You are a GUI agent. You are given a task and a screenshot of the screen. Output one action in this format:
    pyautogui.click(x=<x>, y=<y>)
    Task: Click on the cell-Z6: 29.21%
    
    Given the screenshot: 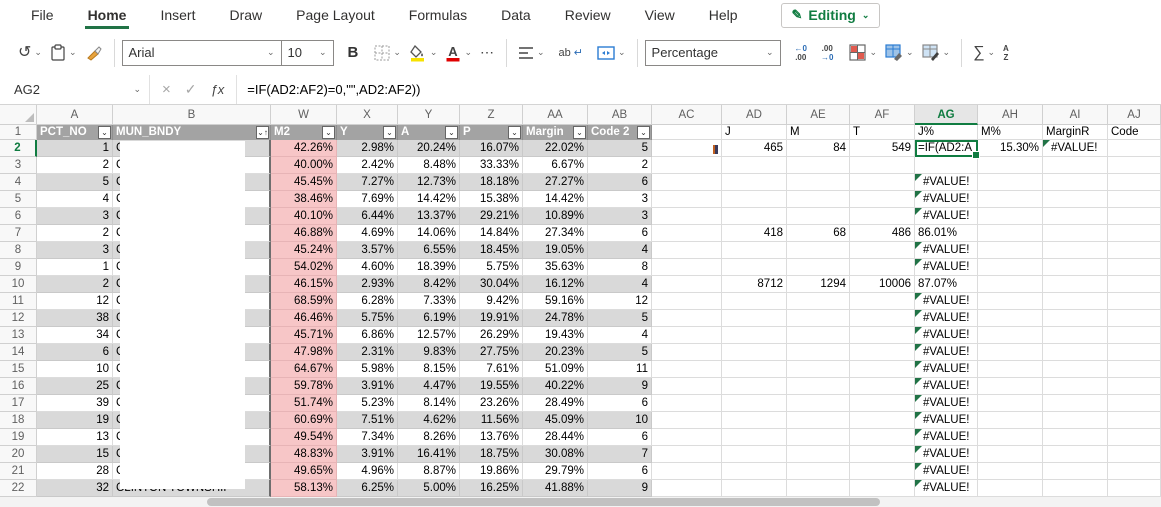 What is the action you would take?
    pyautogui.click(x=491, y=216)
    